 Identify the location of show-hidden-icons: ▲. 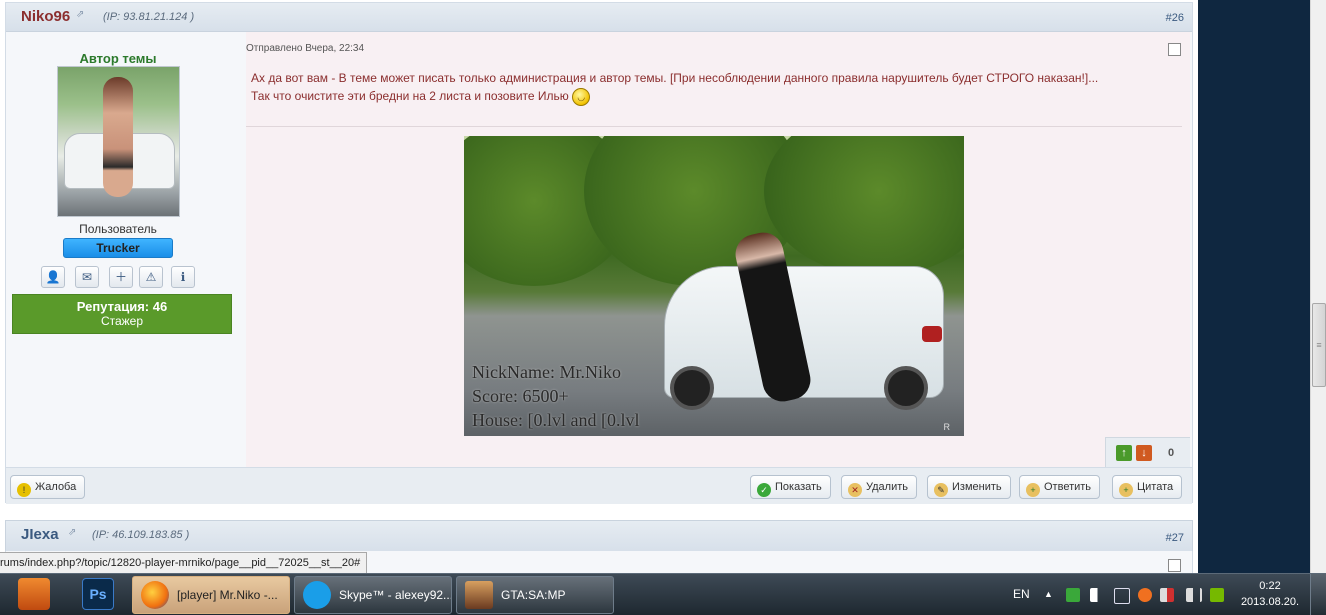
(1048, 594).